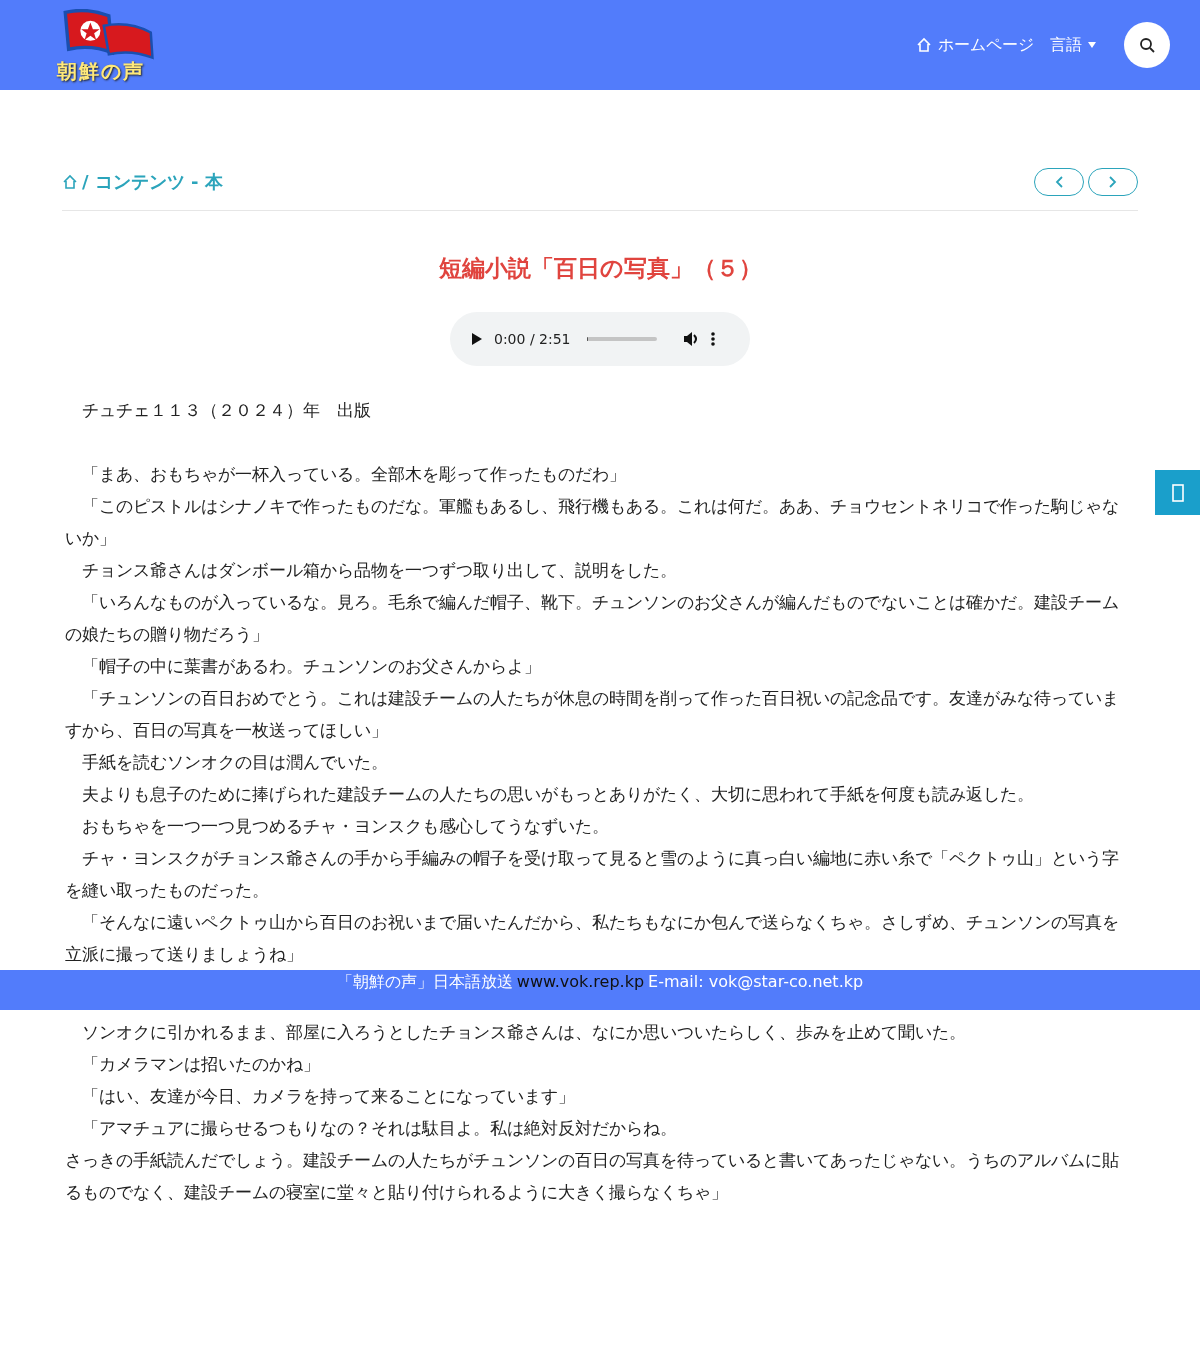 The height and width of the screenshot is (1348, 1200). I want to click on website-link: www.vok.rep.kp, so click(580, 981).